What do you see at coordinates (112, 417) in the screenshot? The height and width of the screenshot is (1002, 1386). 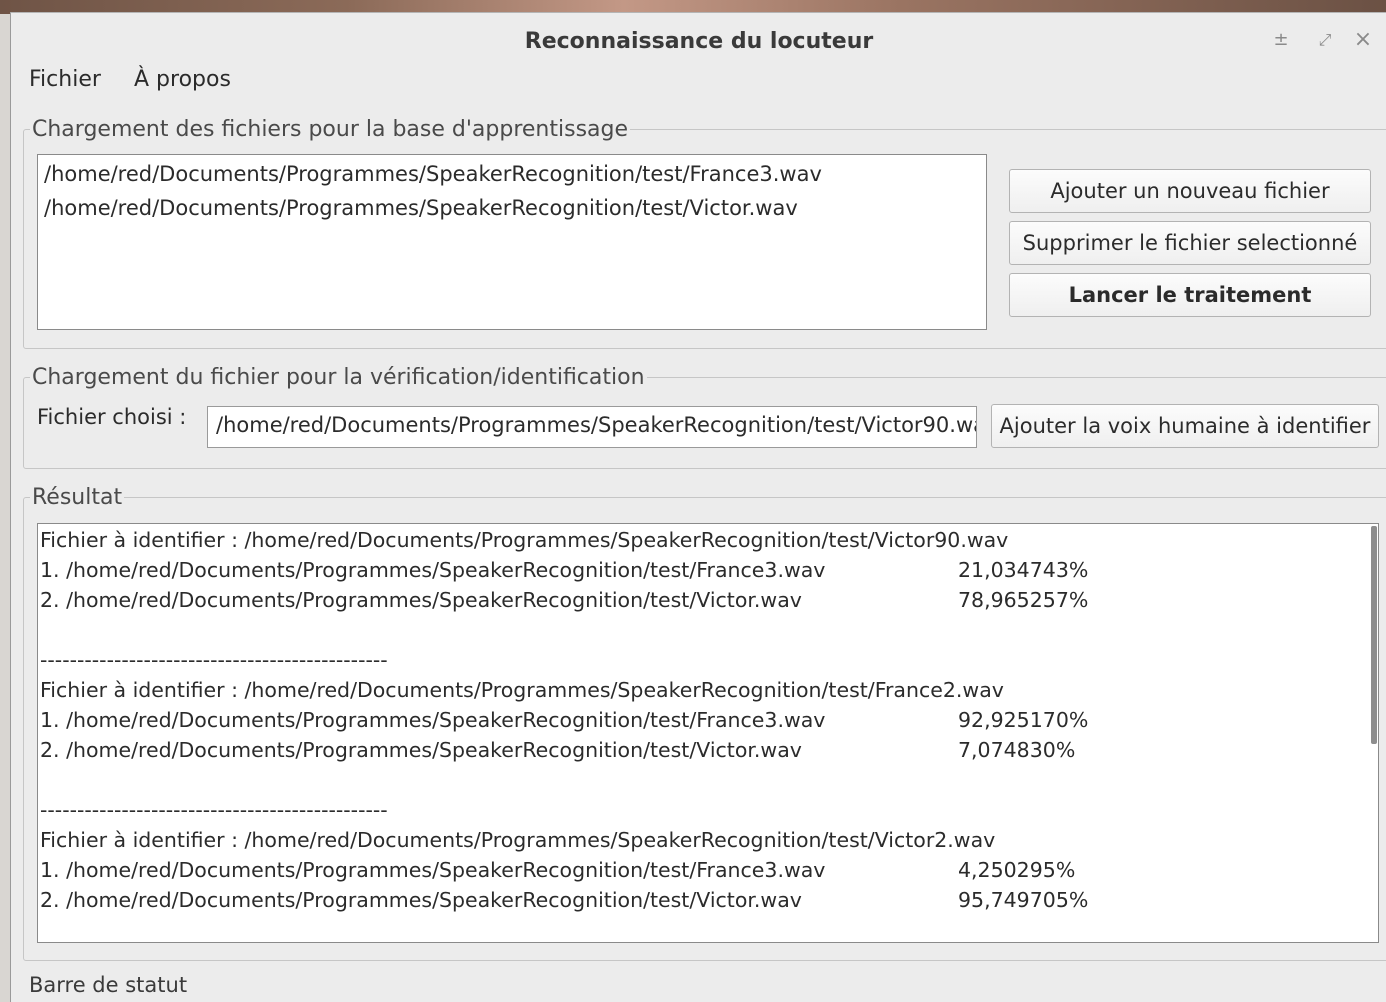 I see `chosen-file-label: Fichier choisi :` at bounding box center [112, 417].